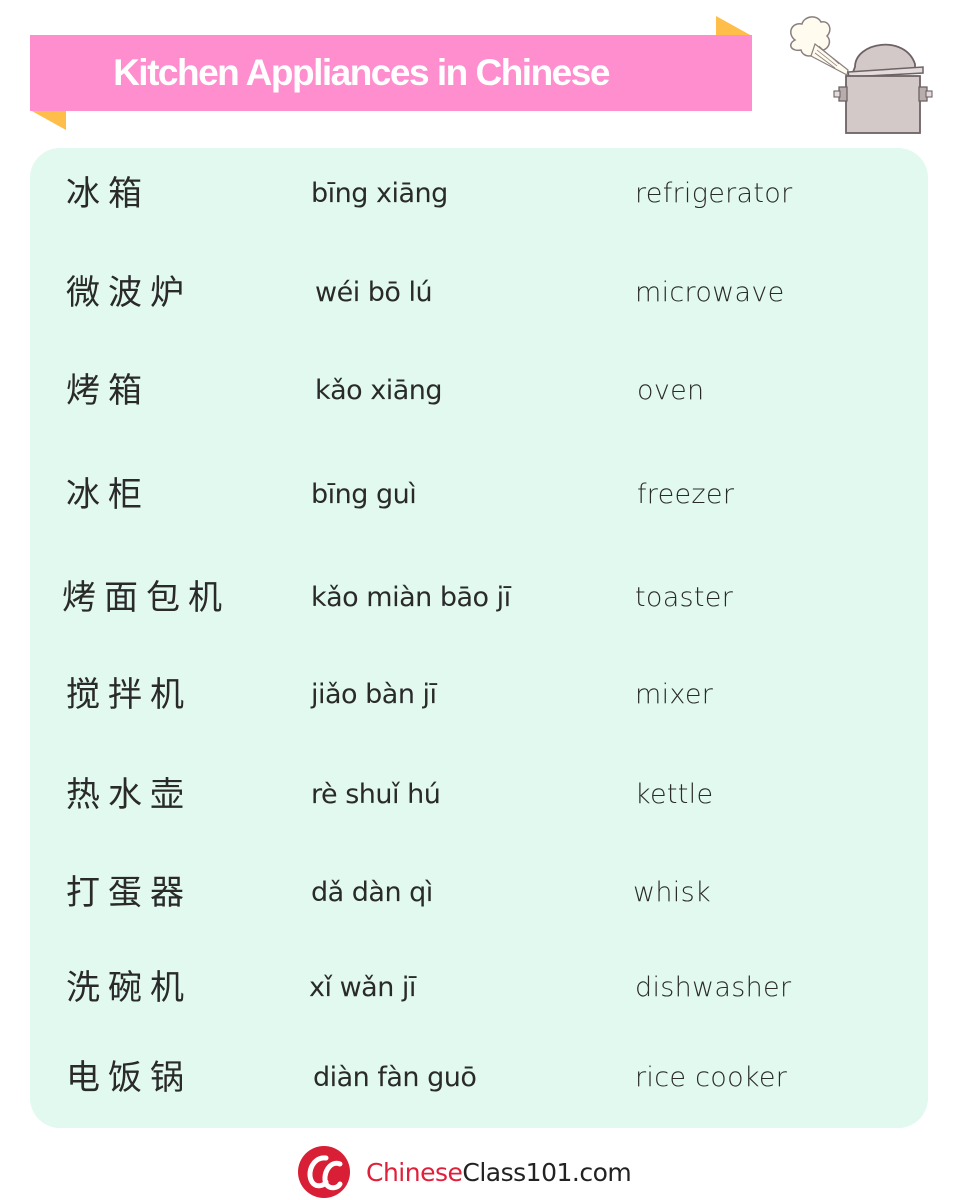 This screenshot has height=1200, width=960. What do you see at coordinates (672, 892) in the screenshot?
I see `english-text: whisk` at bounding box center [672, 892].